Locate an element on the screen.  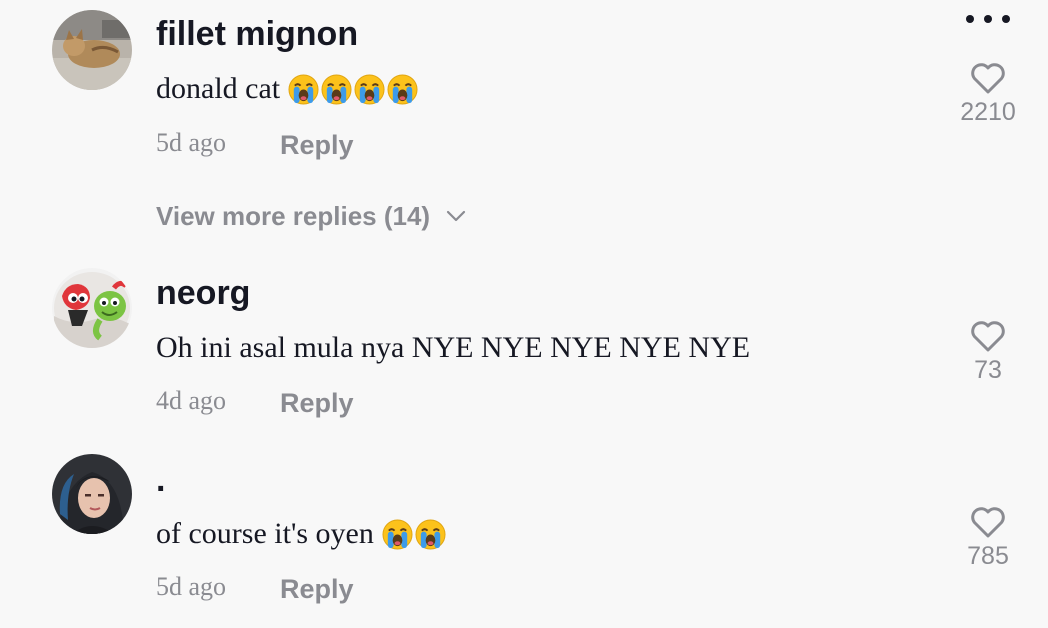
chevron-down-icon is located at coordinates (456, 216).